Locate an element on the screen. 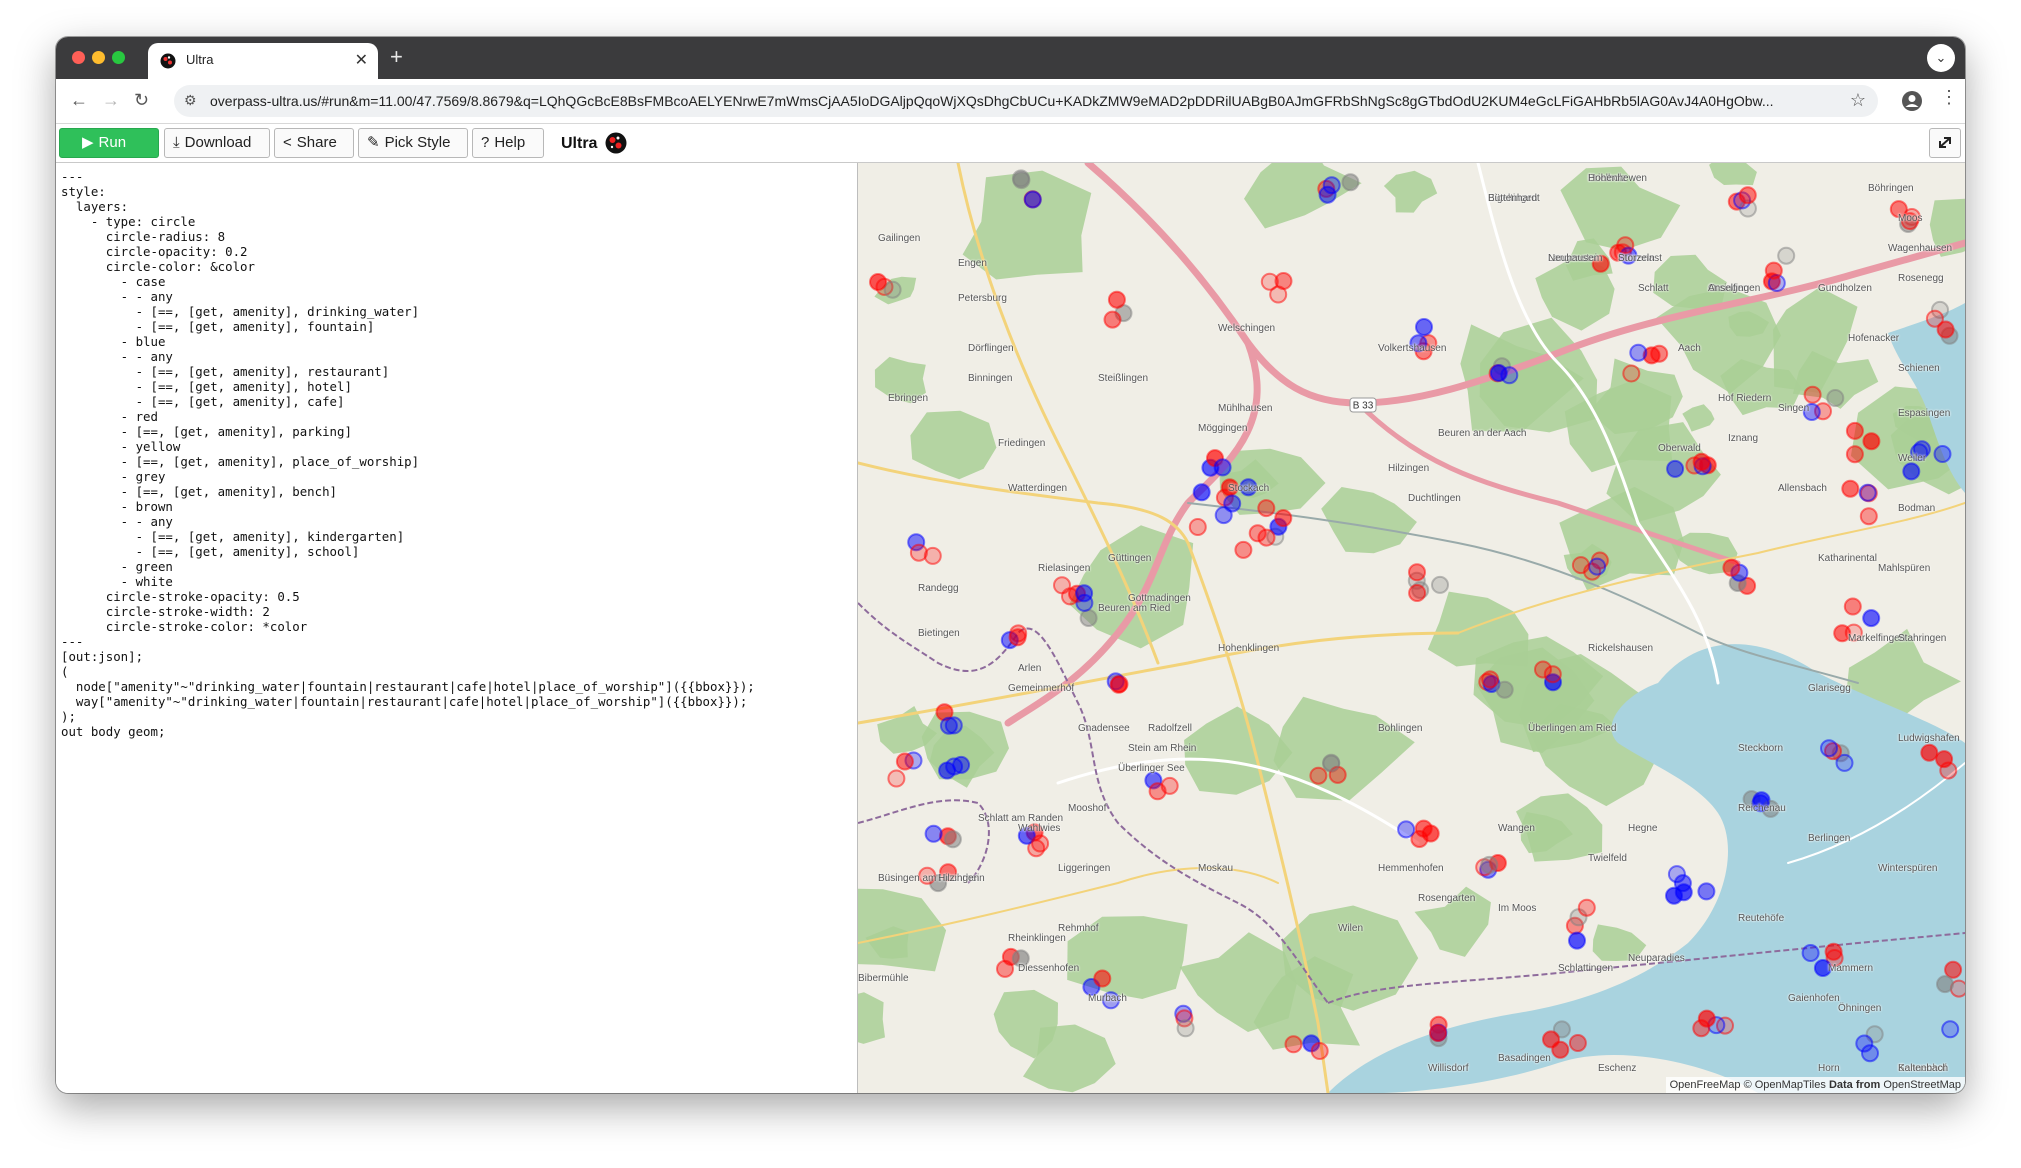 Image resolution: width=2021 pixels, height=1168 pixels. minimize-window-icon is located at coordinates (98, 57).